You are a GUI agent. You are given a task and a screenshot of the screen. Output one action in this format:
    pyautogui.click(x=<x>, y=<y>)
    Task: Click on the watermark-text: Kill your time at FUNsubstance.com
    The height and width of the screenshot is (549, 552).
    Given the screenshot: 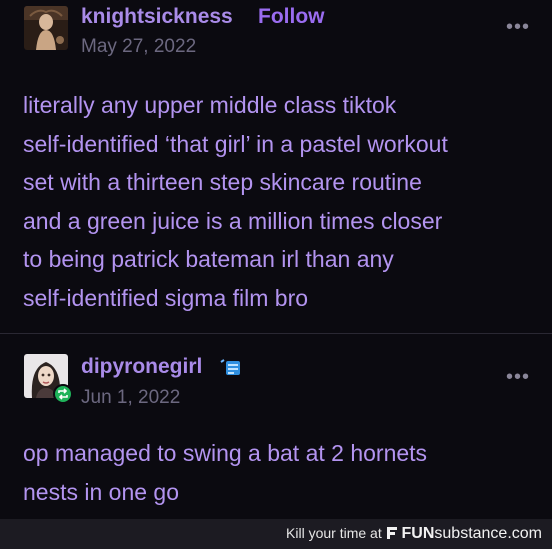 What is the action you would take?
    pyautogui.click(x=414, y=534)
    